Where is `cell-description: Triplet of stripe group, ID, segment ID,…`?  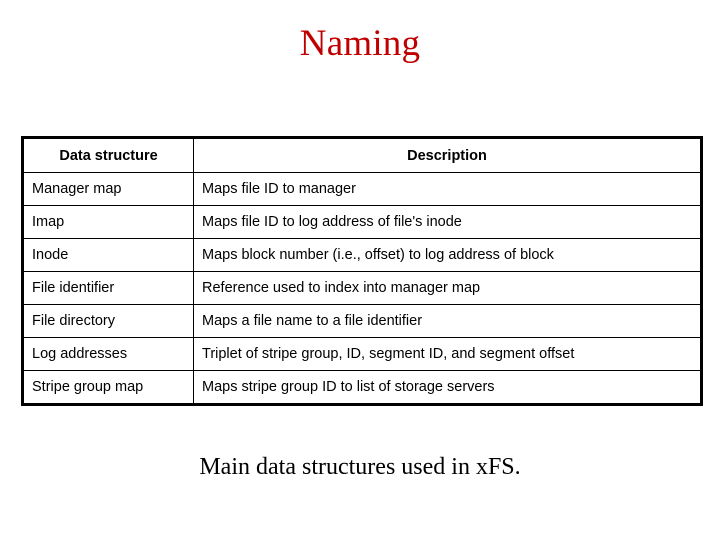 cell-description: Triplet of stripe group, ID, segment ID,… is located at coordinates (447, 354).